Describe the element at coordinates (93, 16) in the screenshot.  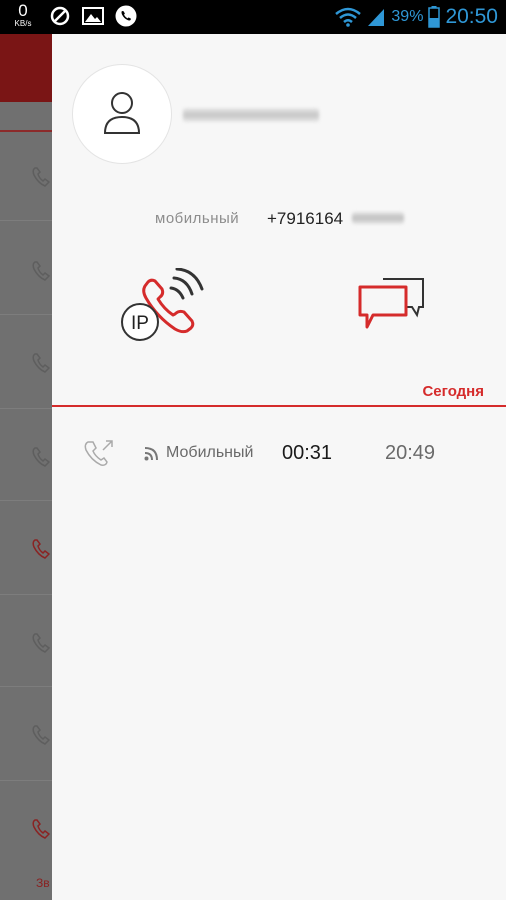
I see `image-icon` at that location.